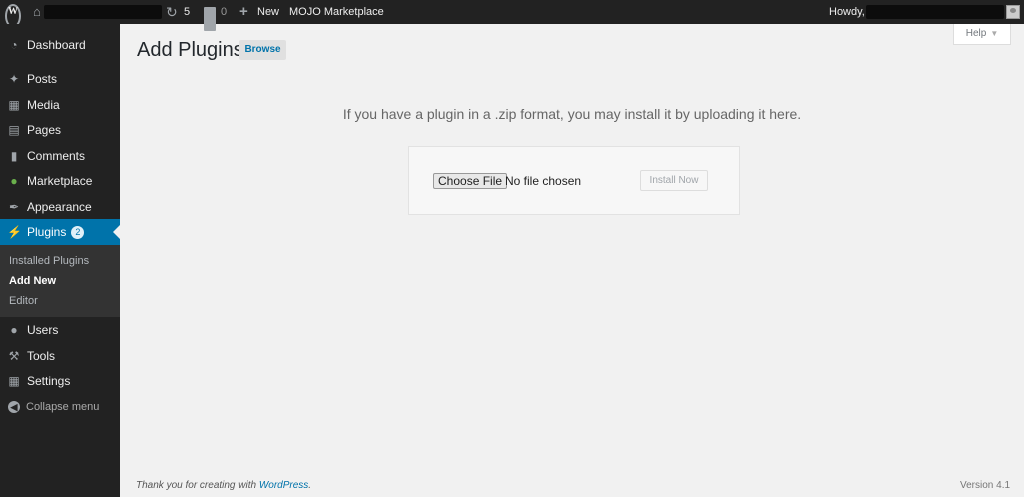  What do you see at coordinates (197, 485) in the screenshot?
I see `footer-thanks-text: Thank you for creating with` at bounding box center [197, 485].